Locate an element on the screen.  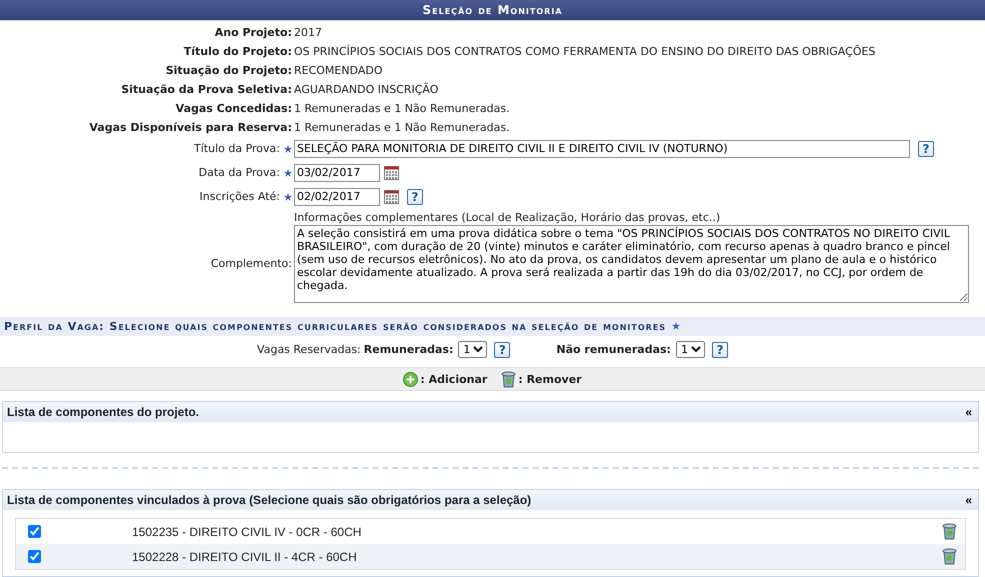
field-label: Inscrições Até: is located at coordinates (240, 196).